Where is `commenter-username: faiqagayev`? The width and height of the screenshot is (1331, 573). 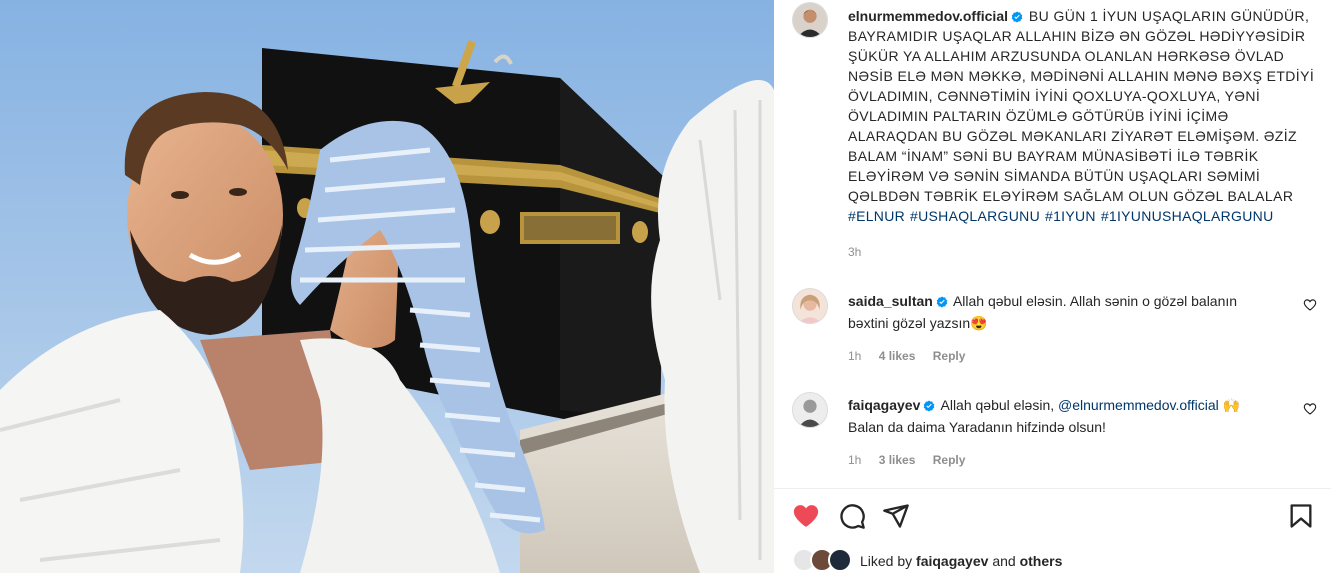
commenter-username: faiqagayev is located at coordinates (884, 405).